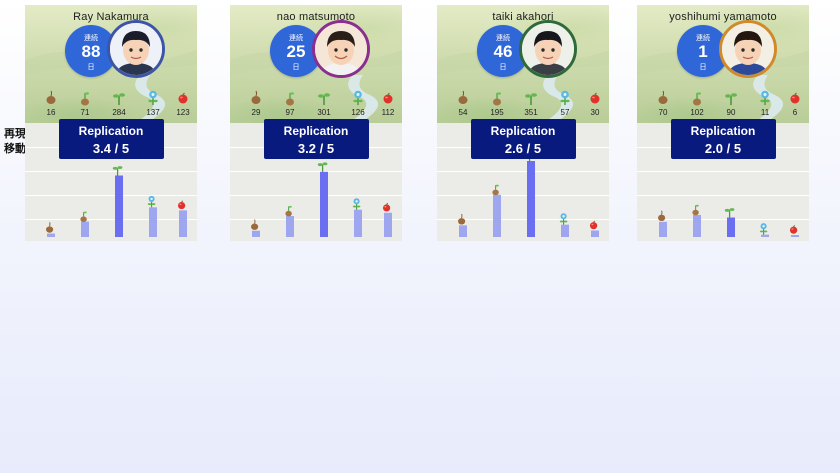 This screenshot has width=840, height=473. I want to click on stage-count: 102, so click(697, 112).